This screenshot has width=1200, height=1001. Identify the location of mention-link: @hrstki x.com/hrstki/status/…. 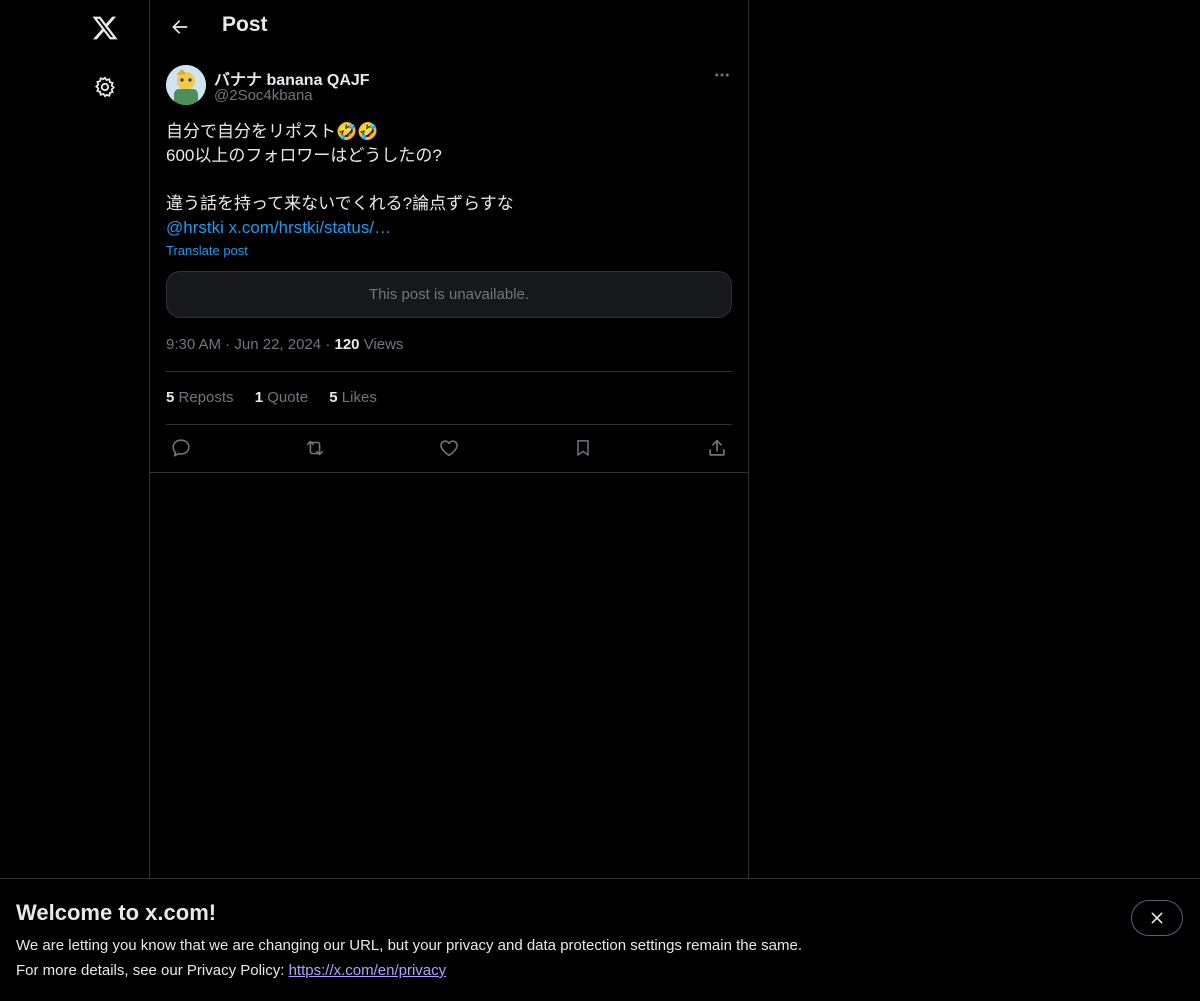
(278, 227).